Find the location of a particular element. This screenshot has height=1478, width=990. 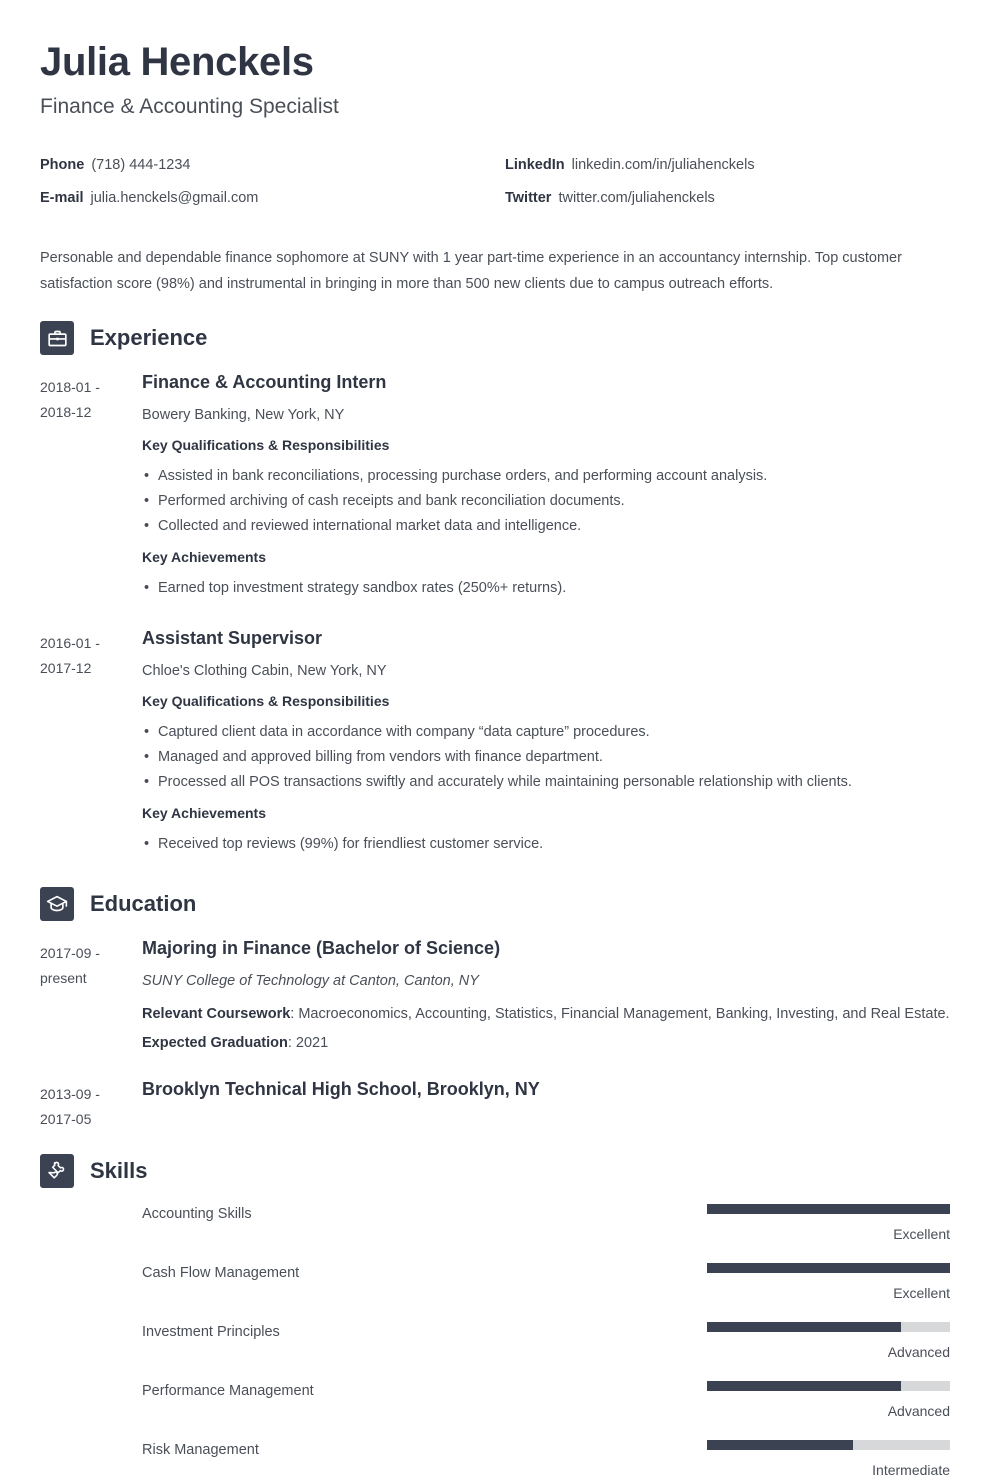

contact-value-phone: (718) 444-1234 is located at coordinates (141, 165).